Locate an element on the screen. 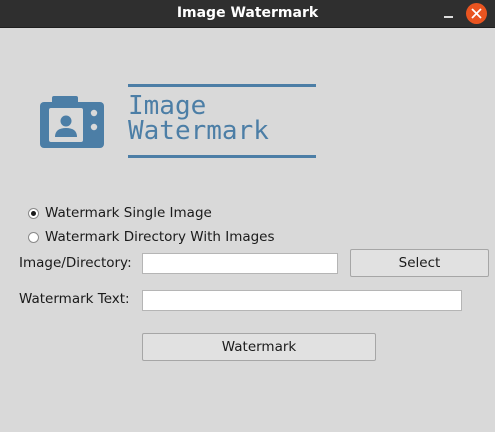  radio-indicator is located at coordinates (33, 237).